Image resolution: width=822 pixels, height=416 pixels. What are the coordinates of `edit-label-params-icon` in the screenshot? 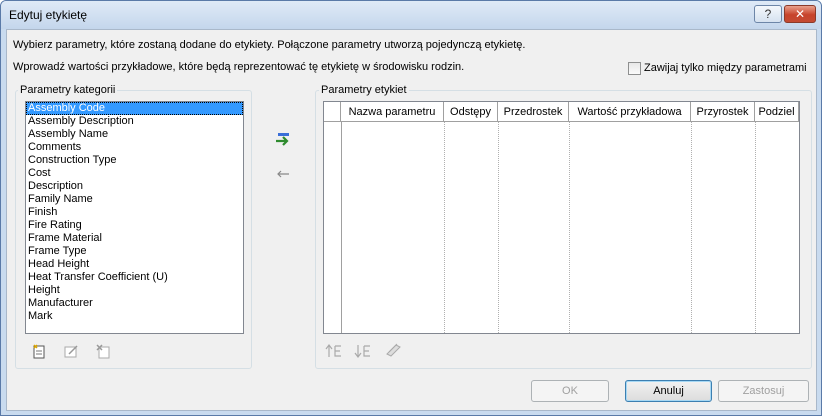 It's located at (393, 350).